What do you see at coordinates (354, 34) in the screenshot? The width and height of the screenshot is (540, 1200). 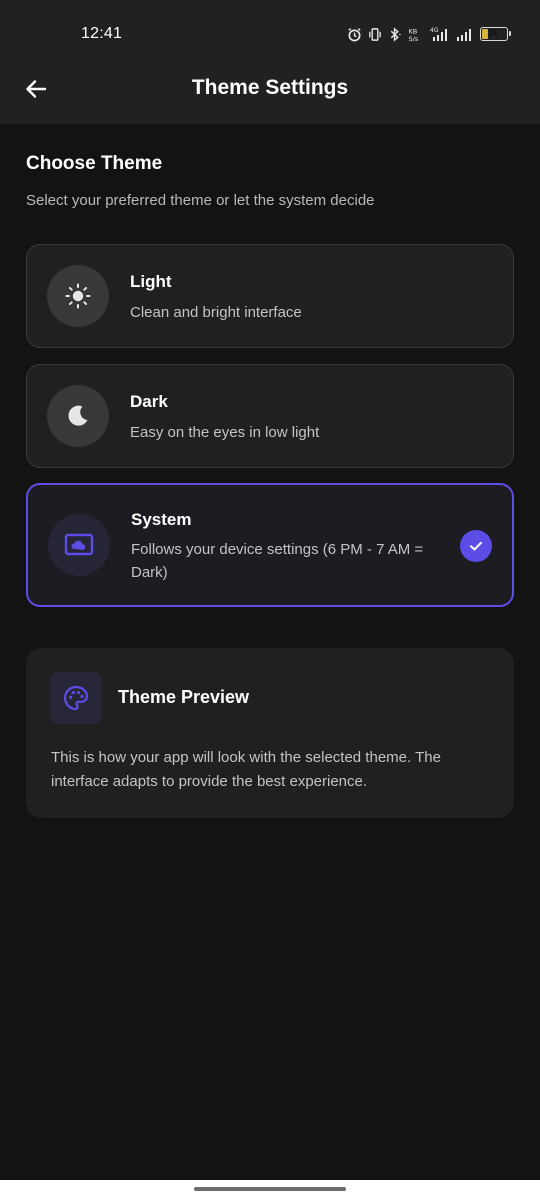 I see `alarm-icon` at bounding box center [354, 34].